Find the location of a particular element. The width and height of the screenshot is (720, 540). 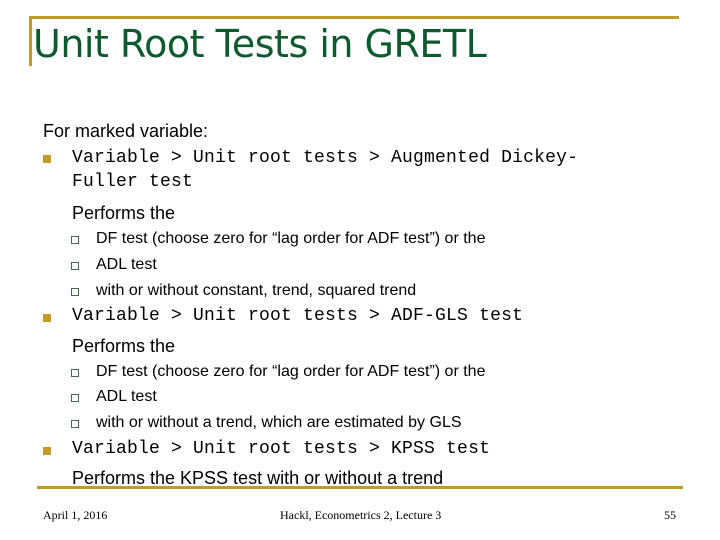

adf-description: Performs the is located at coordinates (124, 213).